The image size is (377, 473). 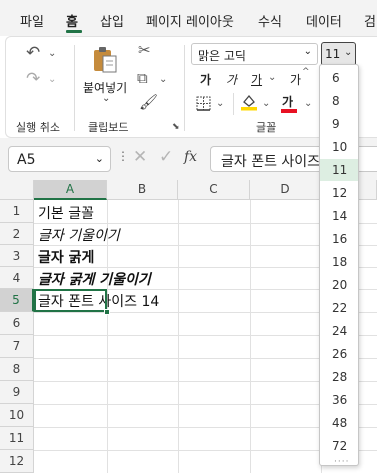 What do you see at coordinates (339, 285) in the screenshot?
I see `font-size-option-20: 20` at bounding box center [339, 285].